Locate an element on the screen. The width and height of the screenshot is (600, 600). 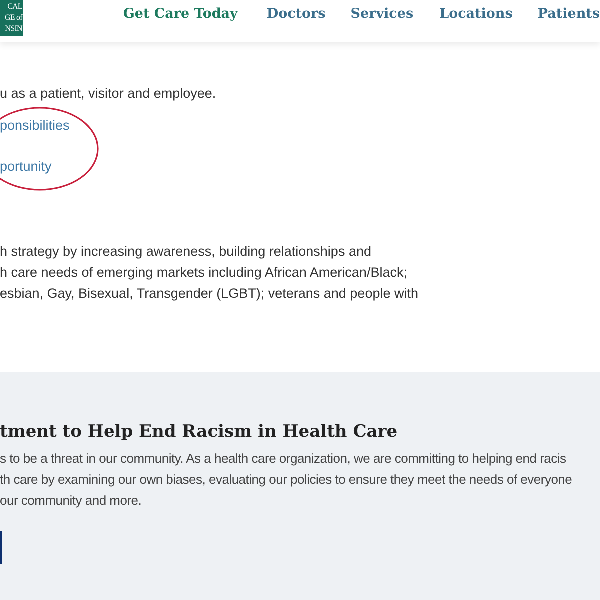
nav-link: Locations is located at coordinates (476, 14).